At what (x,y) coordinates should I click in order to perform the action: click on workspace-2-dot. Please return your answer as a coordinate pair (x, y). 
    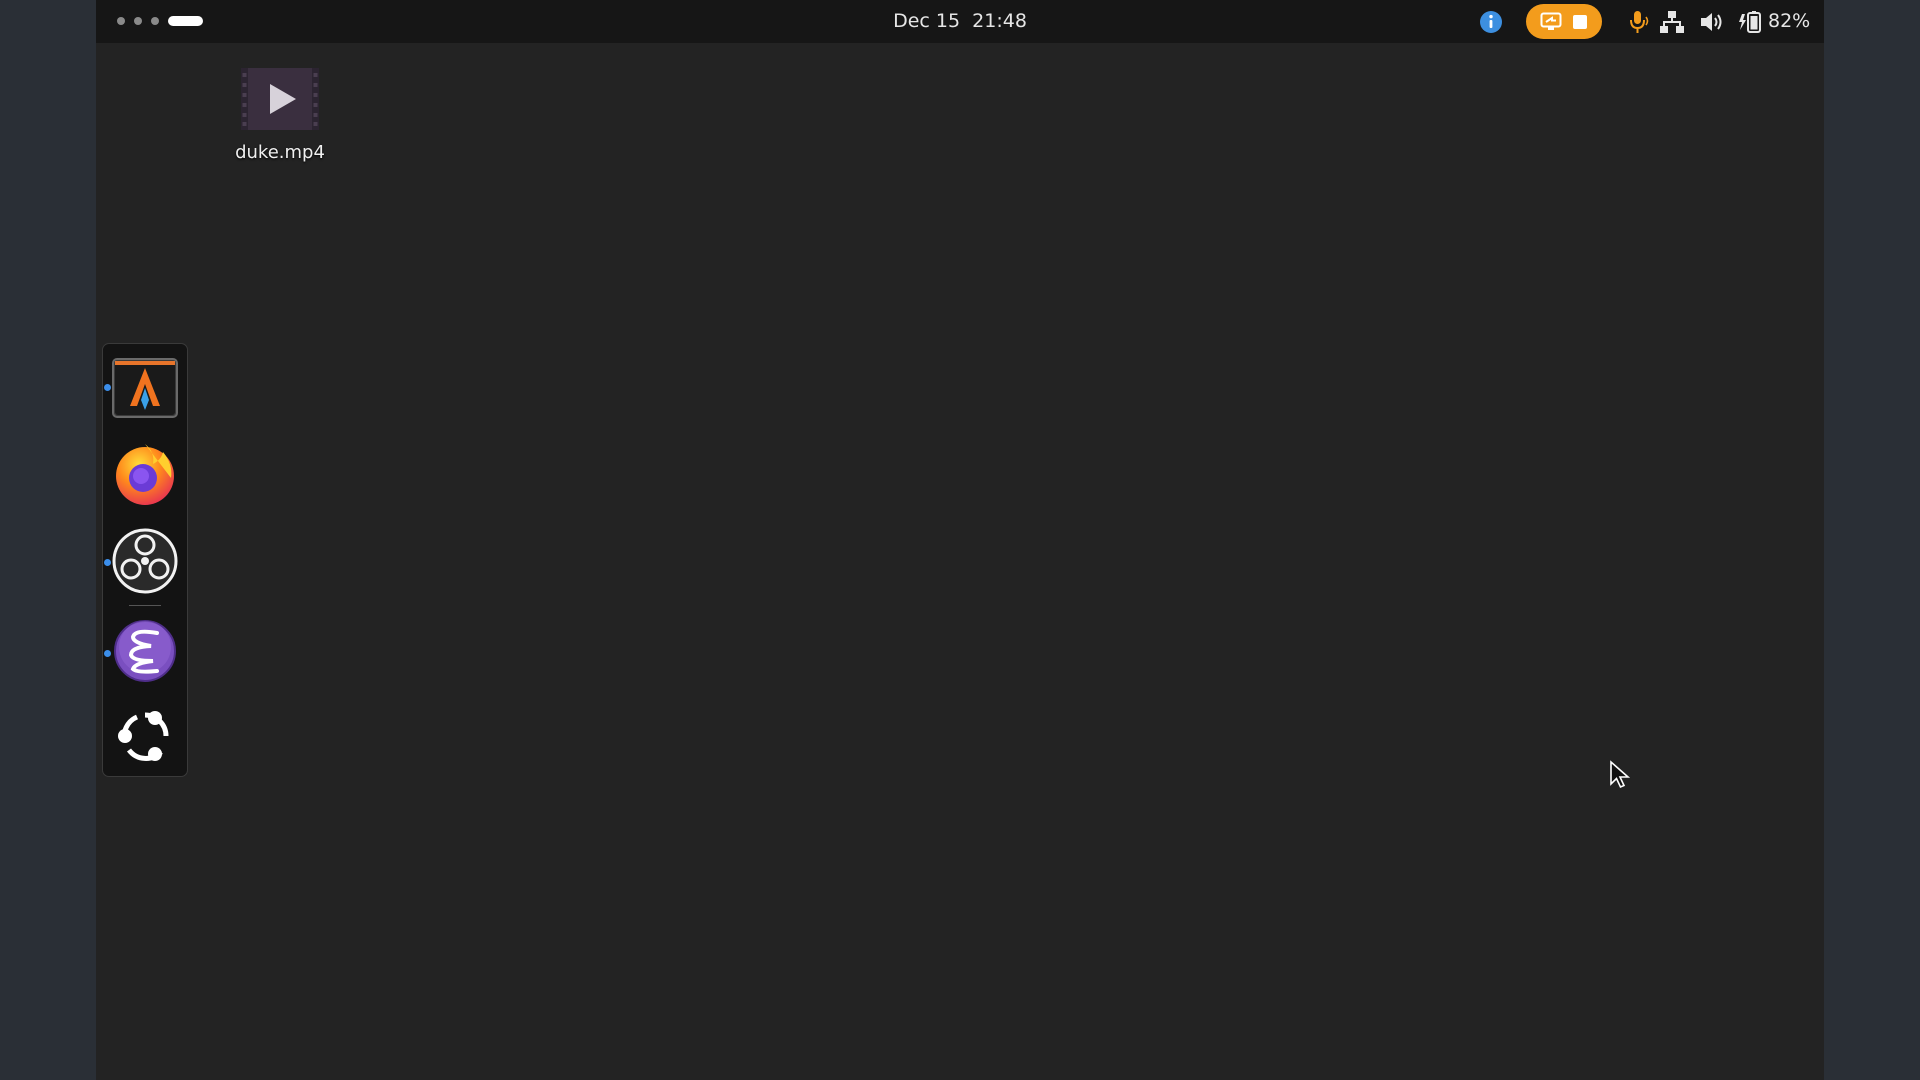
    Looking at the image, I should click on (138, 21).